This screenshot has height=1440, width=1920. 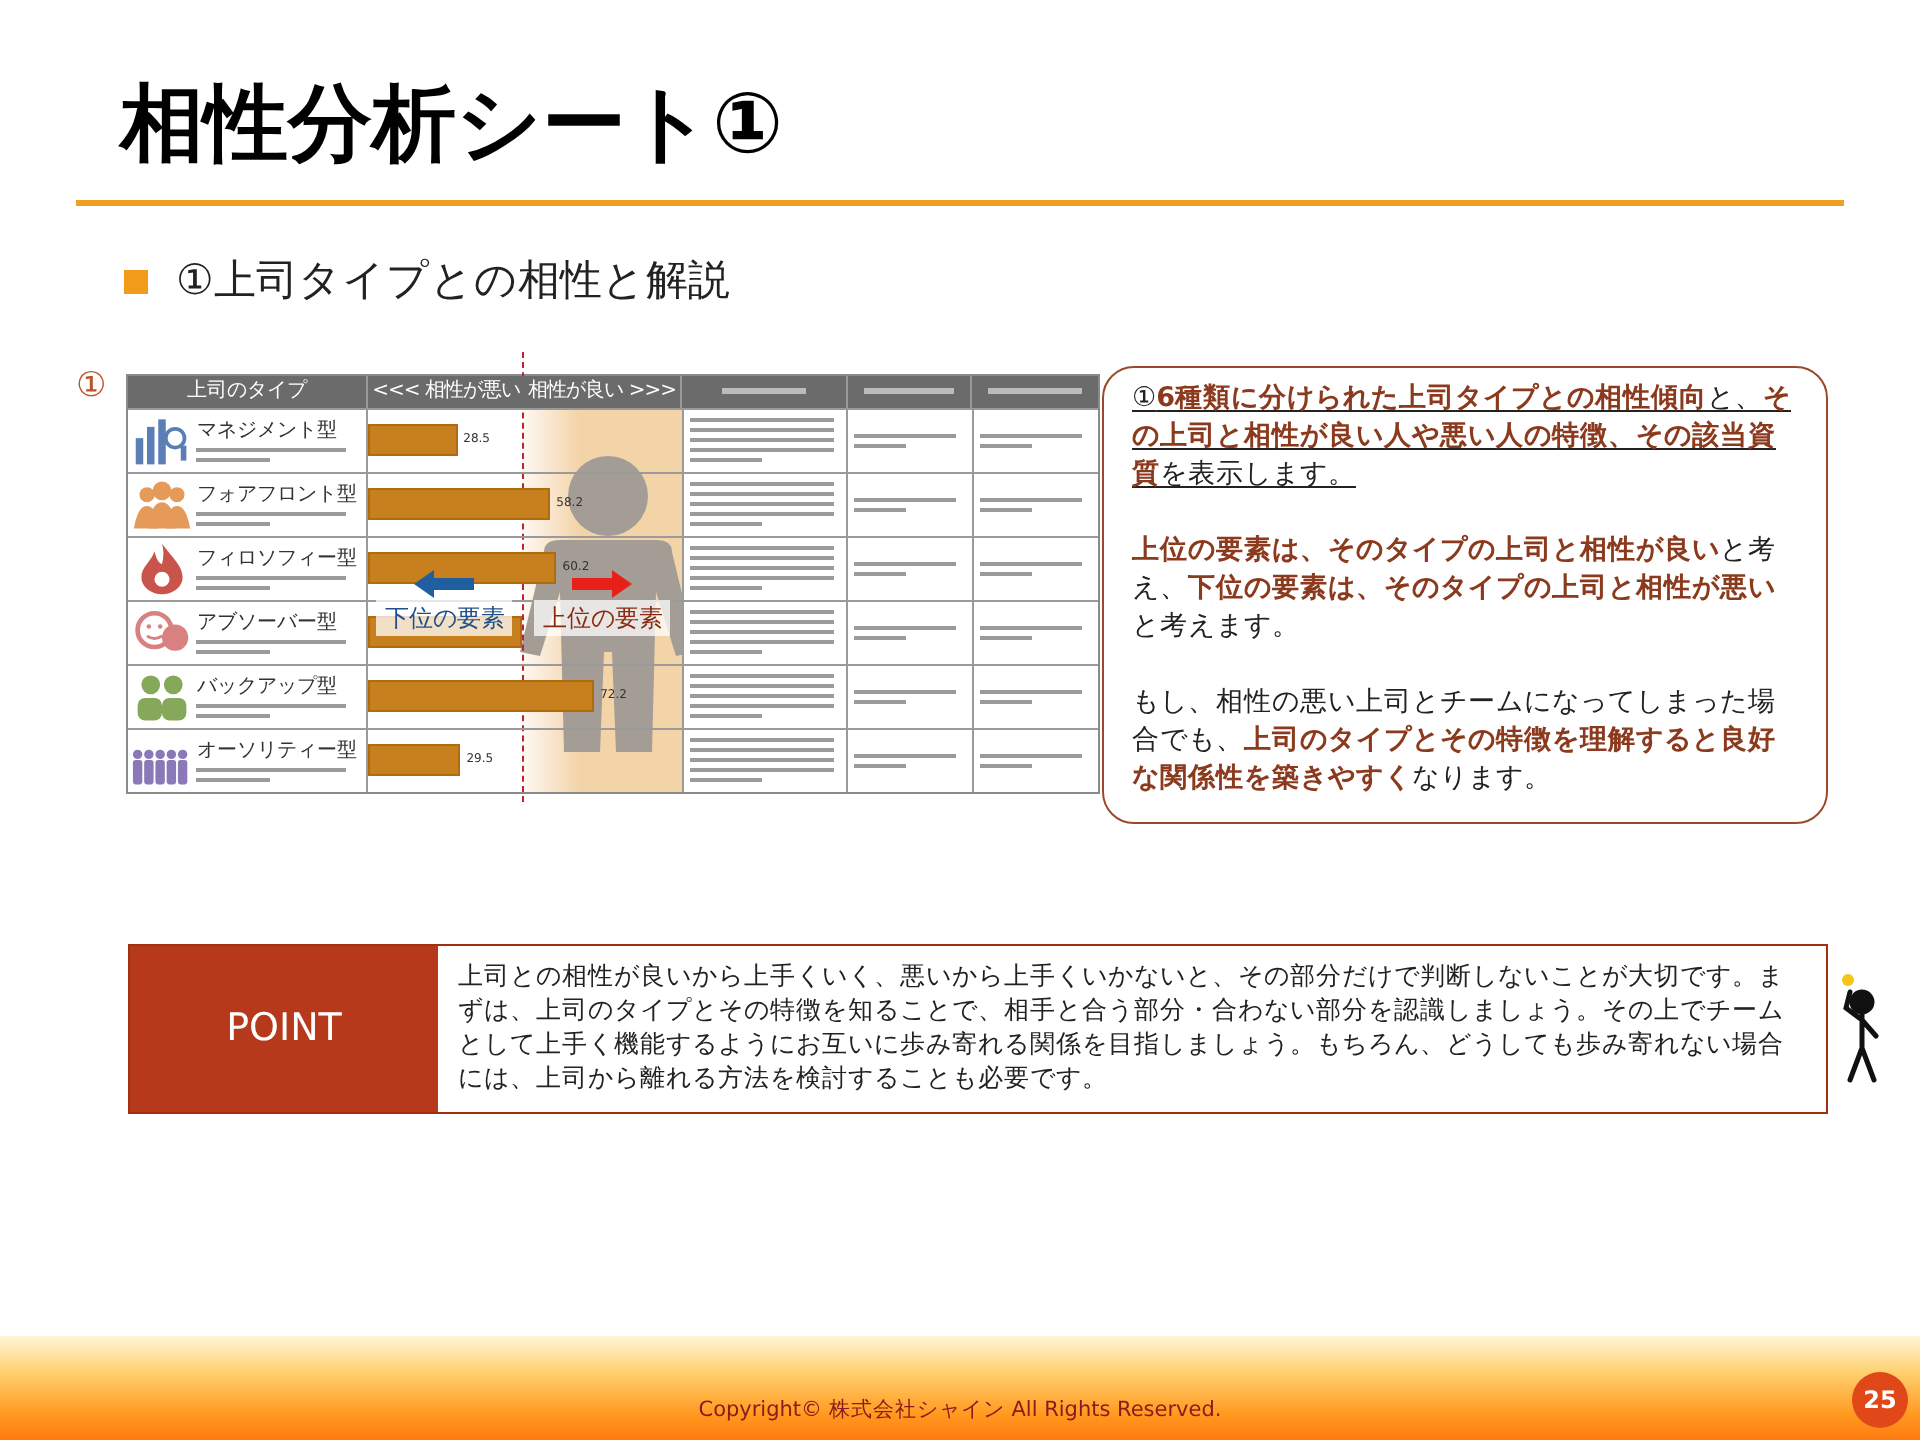 What do you see at coordinates (602, 617) in the screenshot?
I see `upper-element-label: 上位の要素` at bounding box center [602, 617].